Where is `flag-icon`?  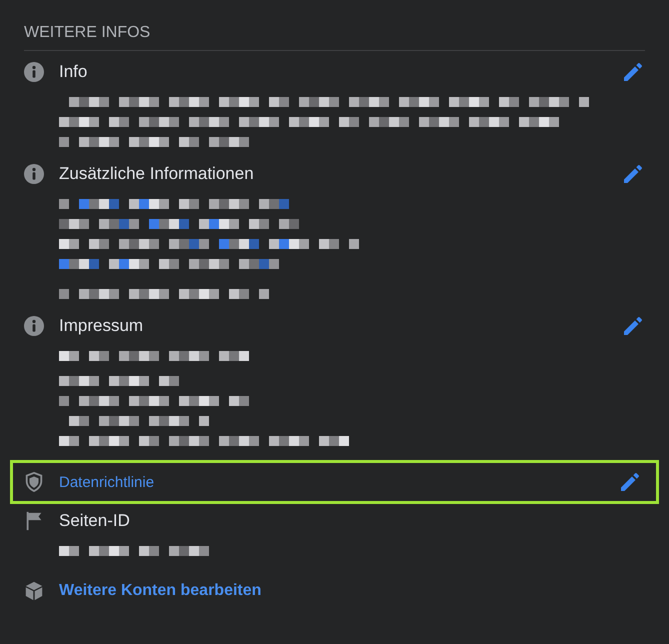 flag-icon is located at coordinates (34, 521).